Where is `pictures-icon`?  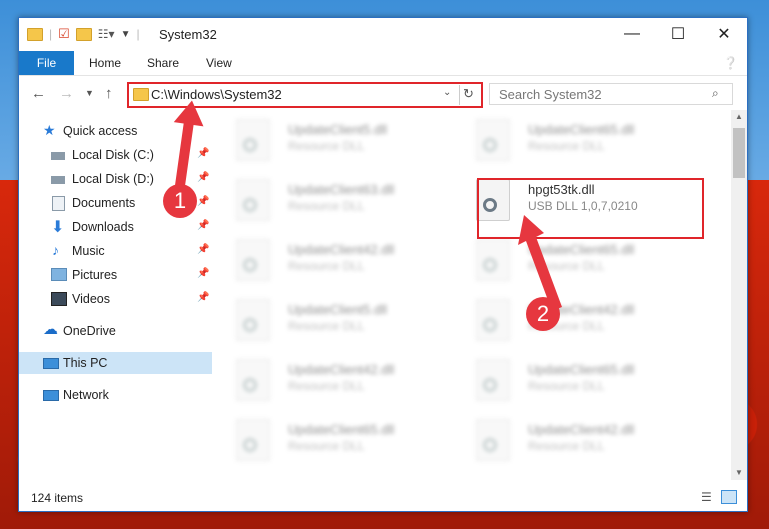 pictures-icon is located at coordinates (59, 274).